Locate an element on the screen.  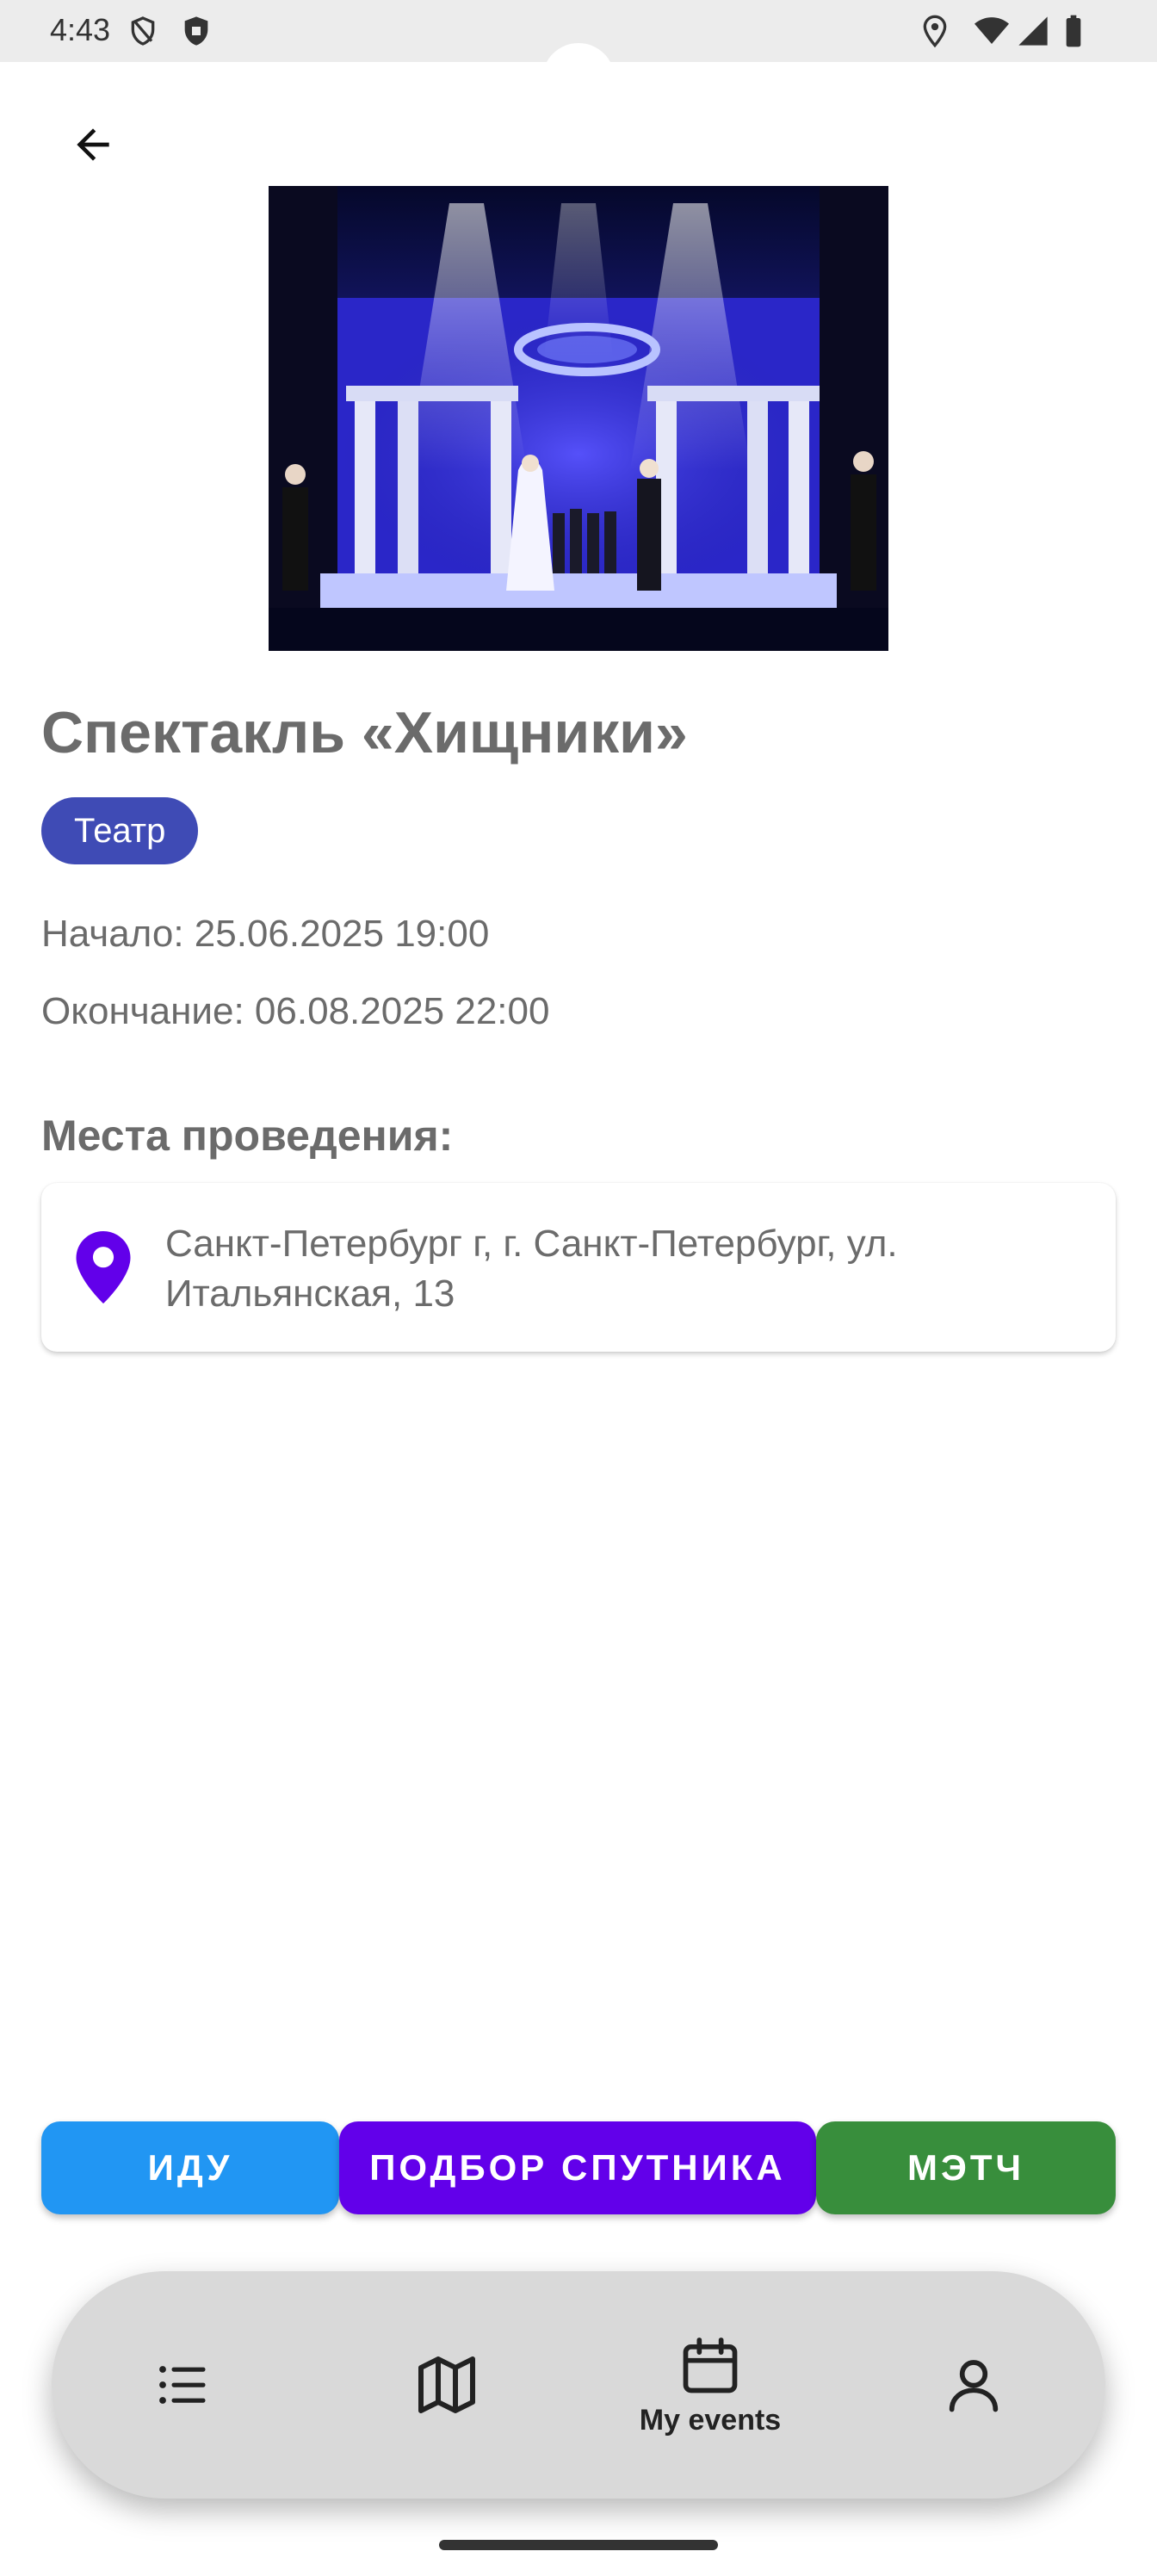
category-chip: Театр is located at coordinates (120, 830).